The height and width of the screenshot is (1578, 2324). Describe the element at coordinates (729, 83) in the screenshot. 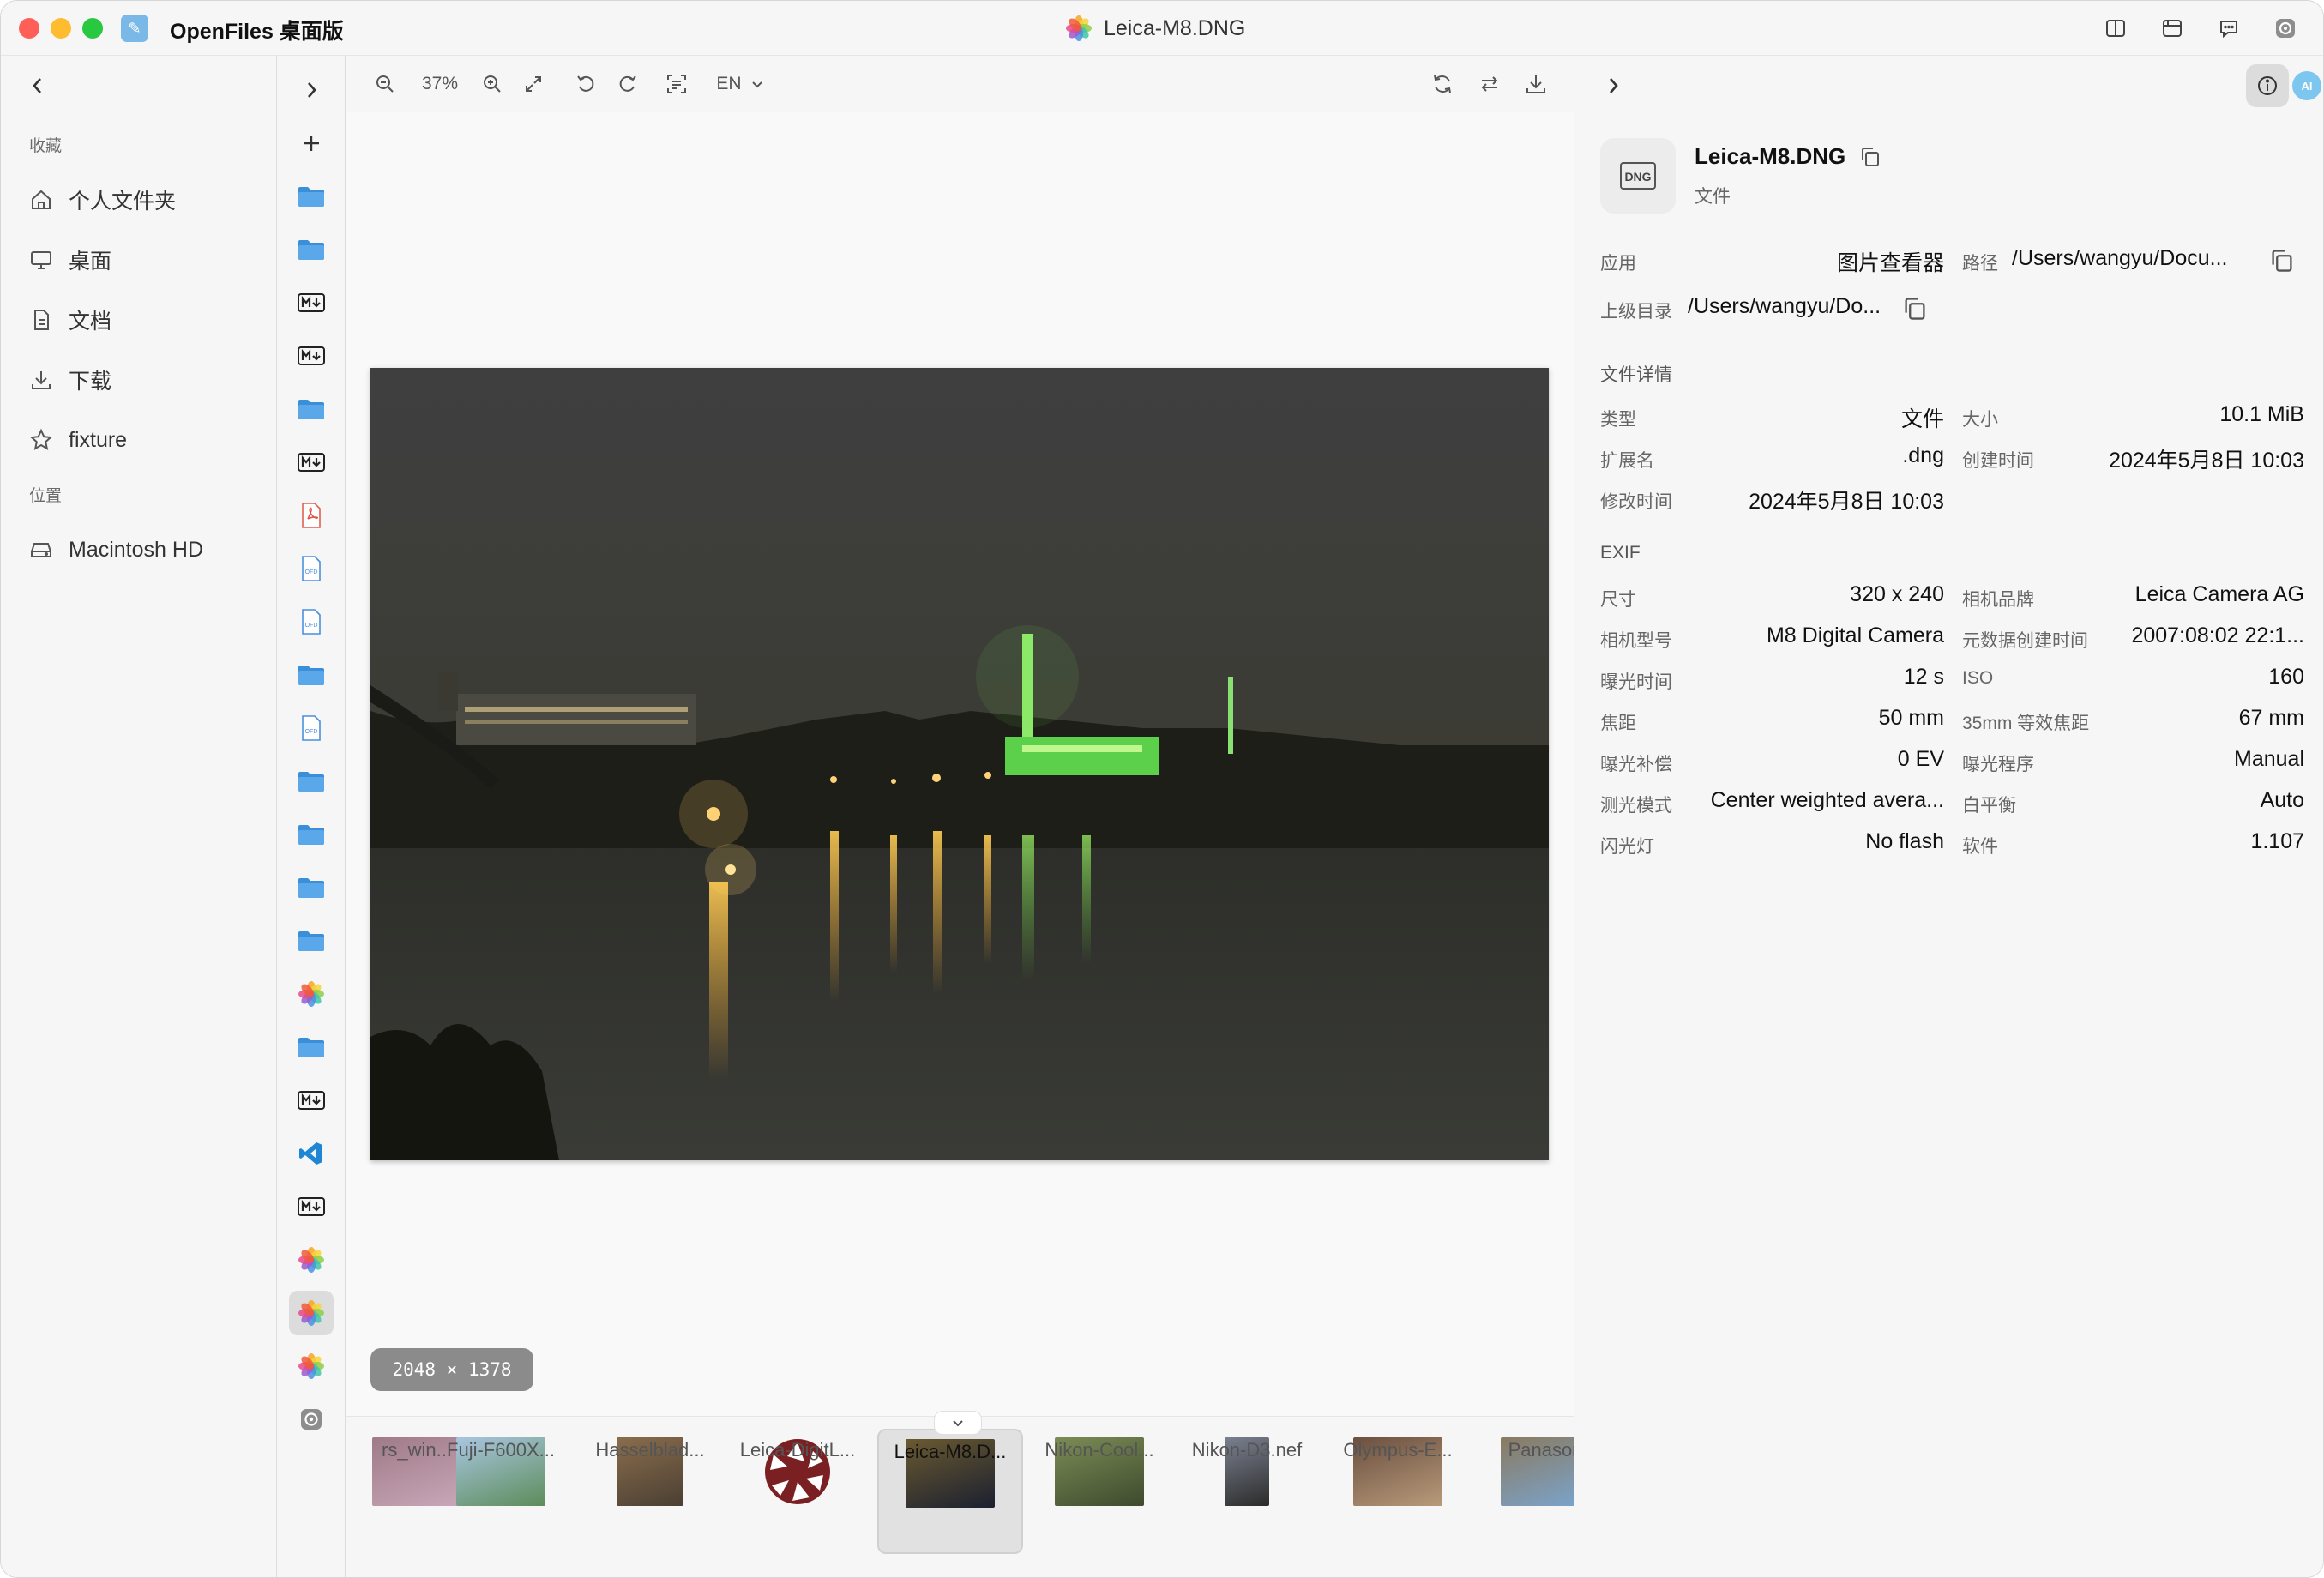

I see `language-value: EN` at that location.